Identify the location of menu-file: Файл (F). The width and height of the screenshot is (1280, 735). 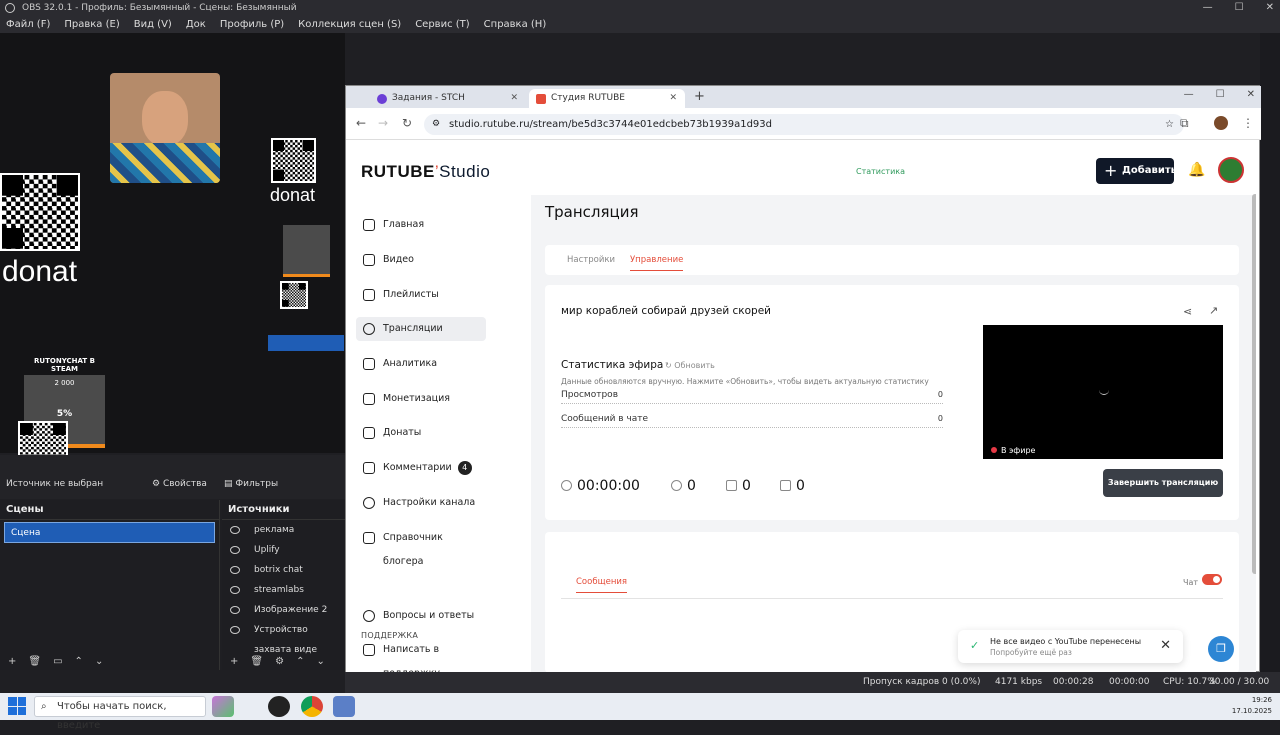
(28, 24).